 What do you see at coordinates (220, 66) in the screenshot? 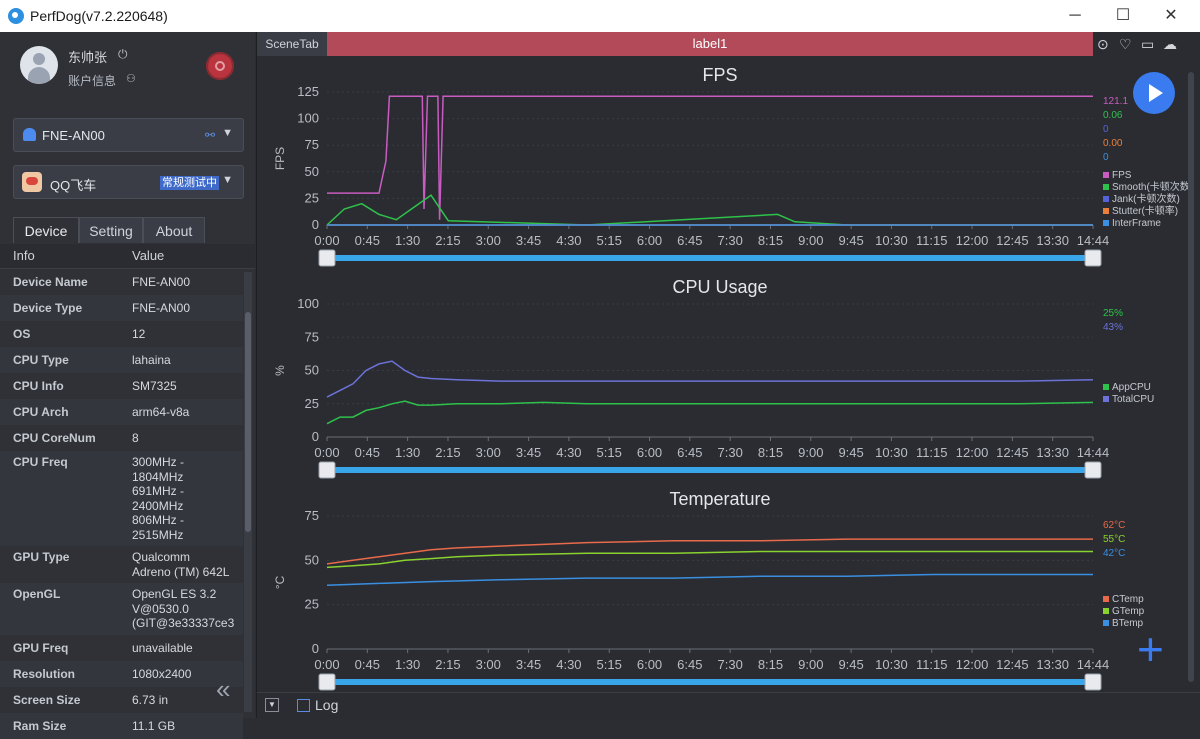
I see `record-button` at bounding box center [220, 66].